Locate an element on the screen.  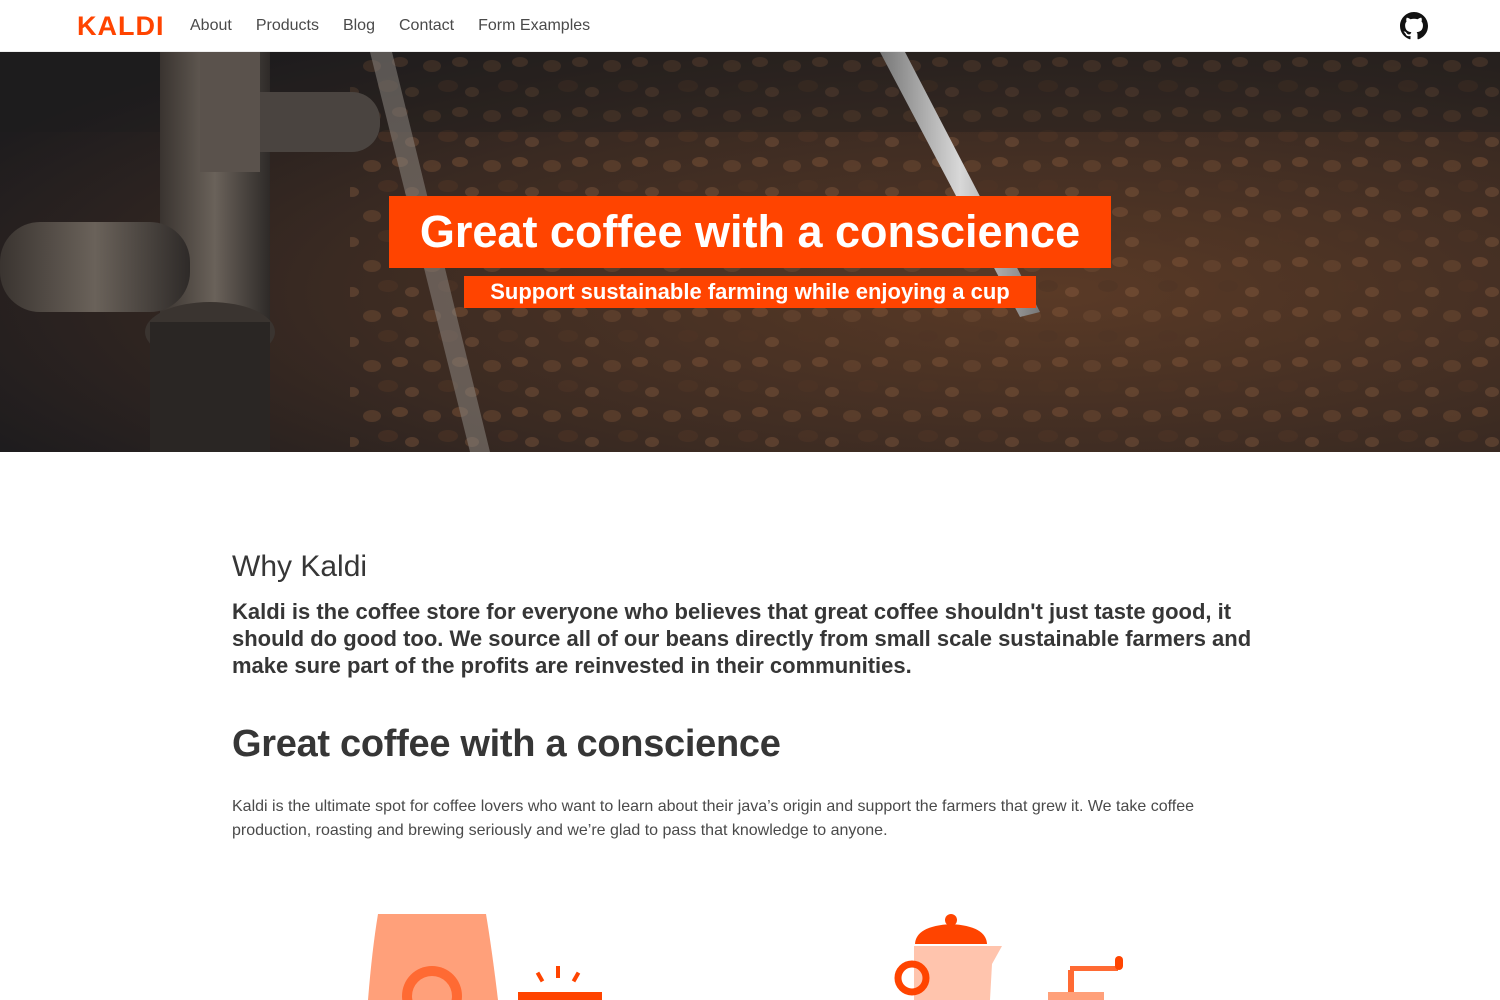
github-icon is located at coordinates (1414, 26).